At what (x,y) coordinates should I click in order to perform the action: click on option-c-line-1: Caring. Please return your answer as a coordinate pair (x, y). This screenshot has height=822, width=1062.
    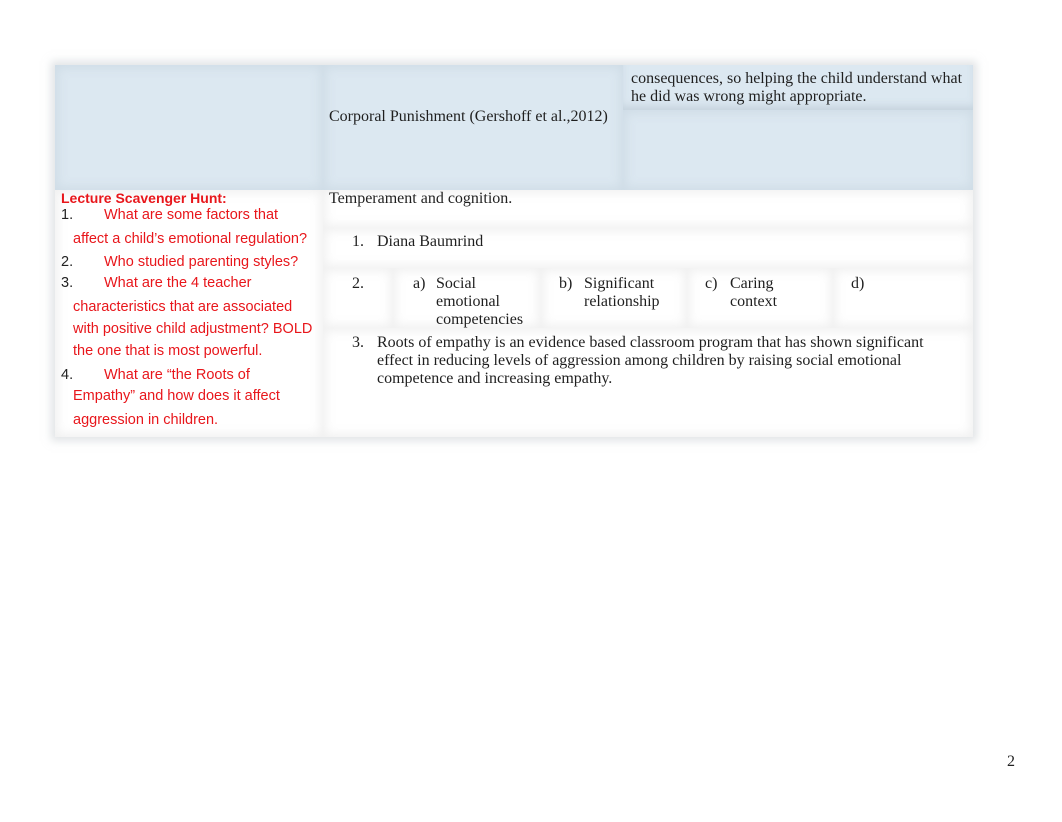
    Looking at the image, I should click on (752, 283).